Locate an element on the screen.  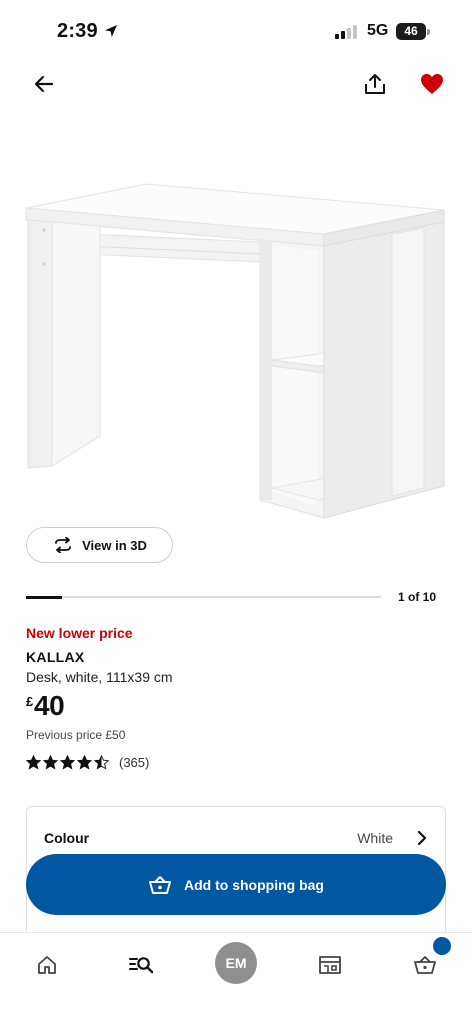
product-name: KALLAX is located at coordinates (55, 657).